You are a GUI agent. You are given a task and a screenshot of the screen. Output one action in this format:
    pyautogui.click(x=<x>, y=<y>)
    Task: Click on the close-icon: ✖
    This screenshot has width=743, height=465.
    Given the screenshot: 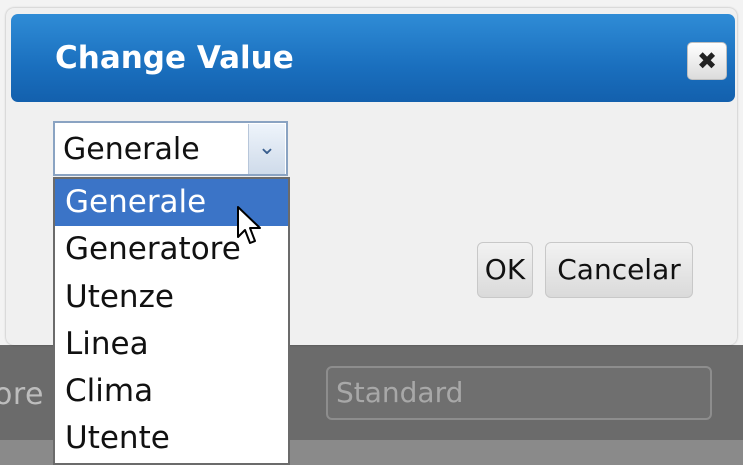 What is the action you would take?
    pyautogui.click(x=707, y=61)
    